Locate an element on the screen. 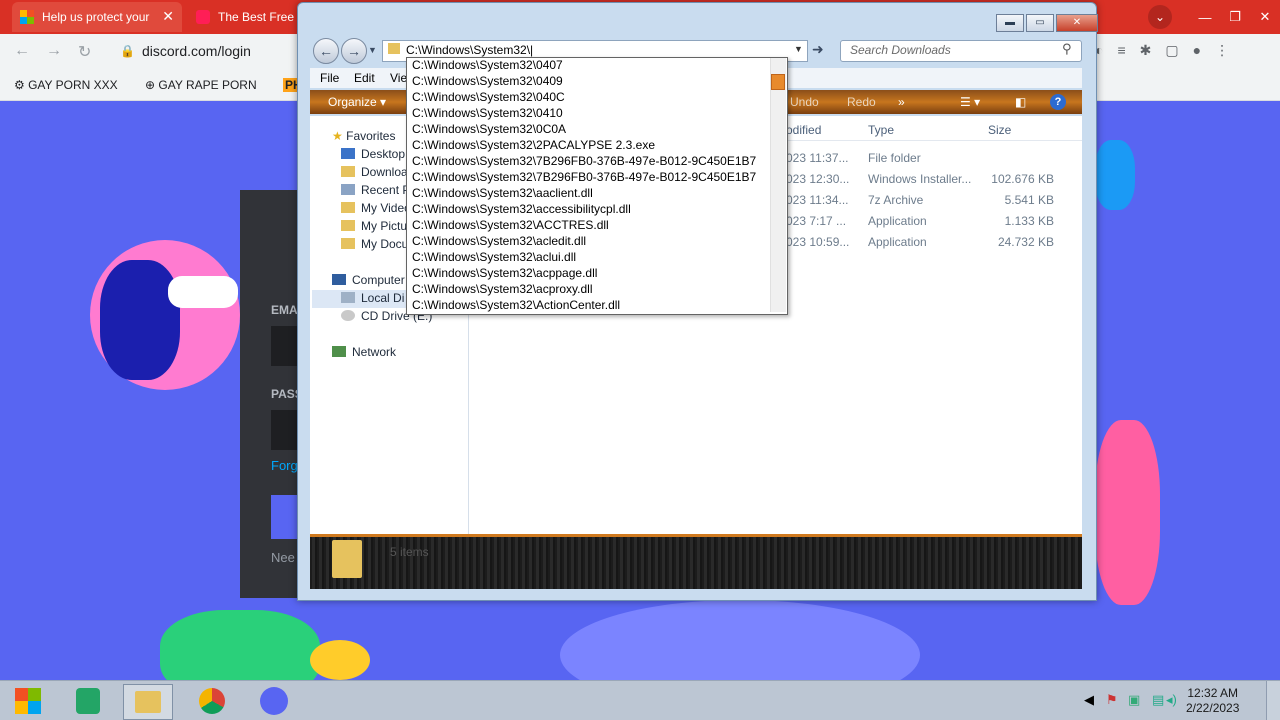  taskbar-app-sheets is located at coordinates (88, 701).